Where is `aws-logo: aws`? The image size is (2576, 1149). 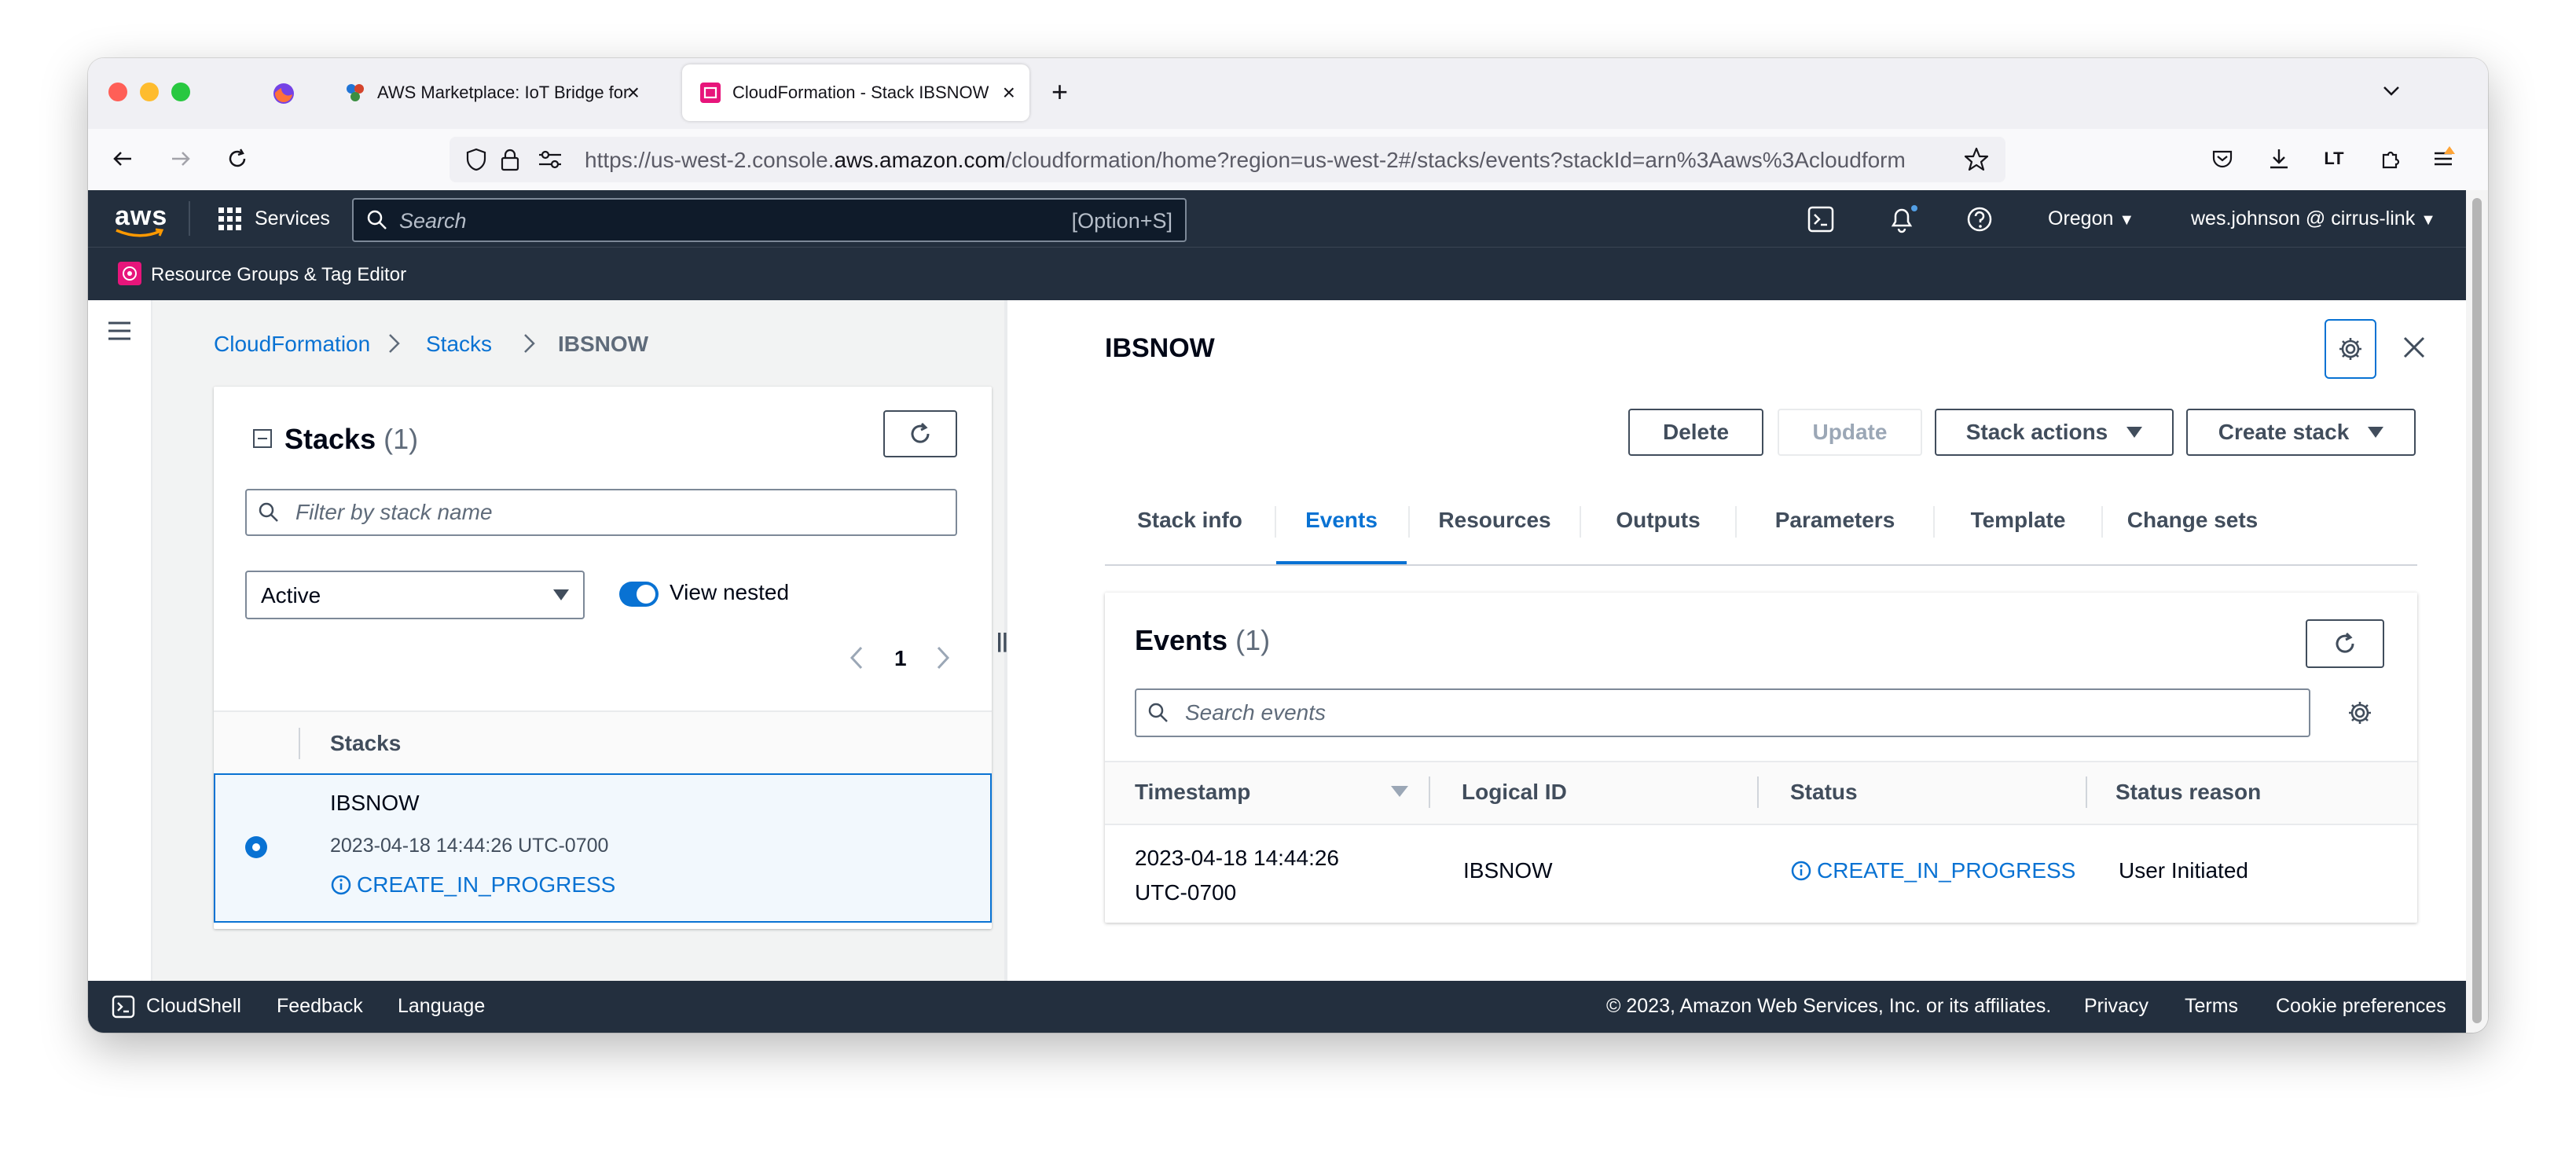 aws-logo: aws is located at coordinates (141, 219).